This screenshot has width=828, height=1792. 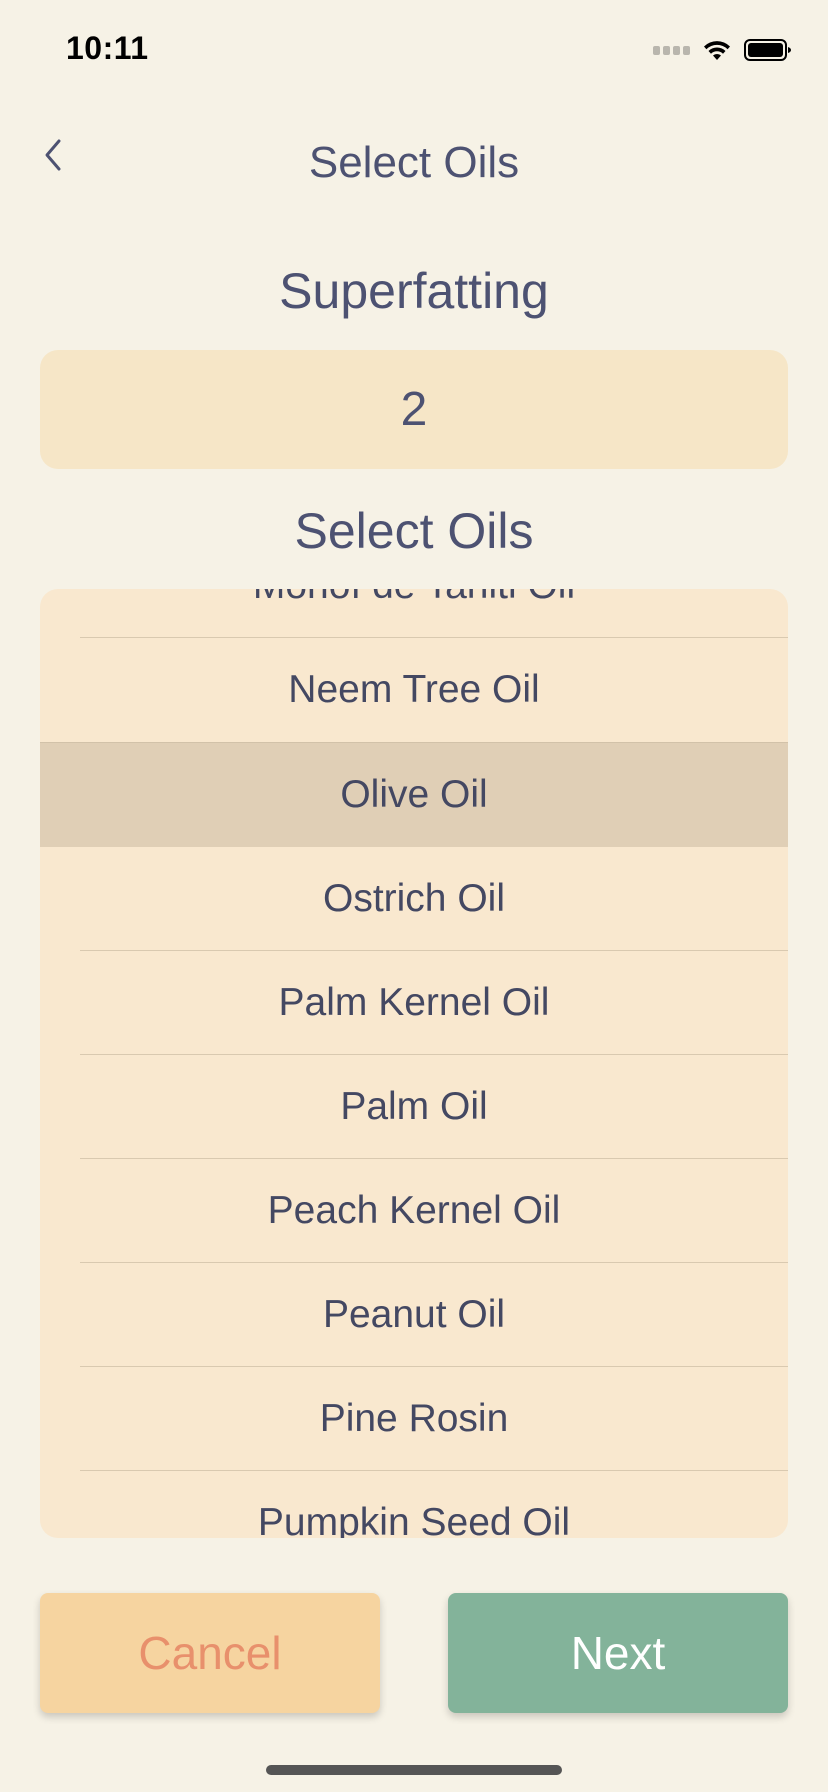 I want to click on picker-row: Peach Kernel Oil, so click(x=414, y=1211).